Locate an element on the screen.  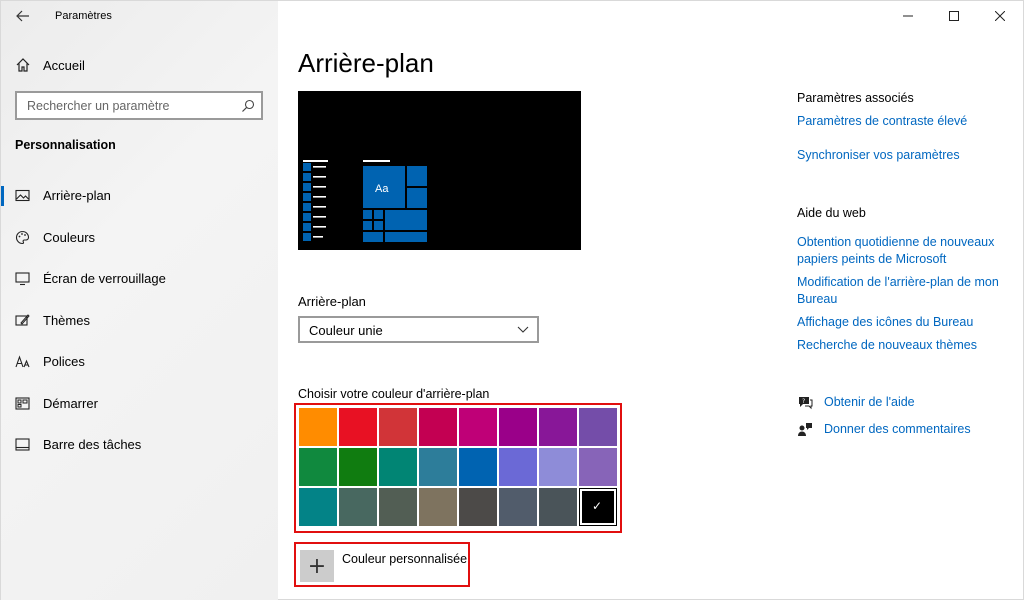
sidebar-item-start: Démarrer is located at coordinates (139, 404).